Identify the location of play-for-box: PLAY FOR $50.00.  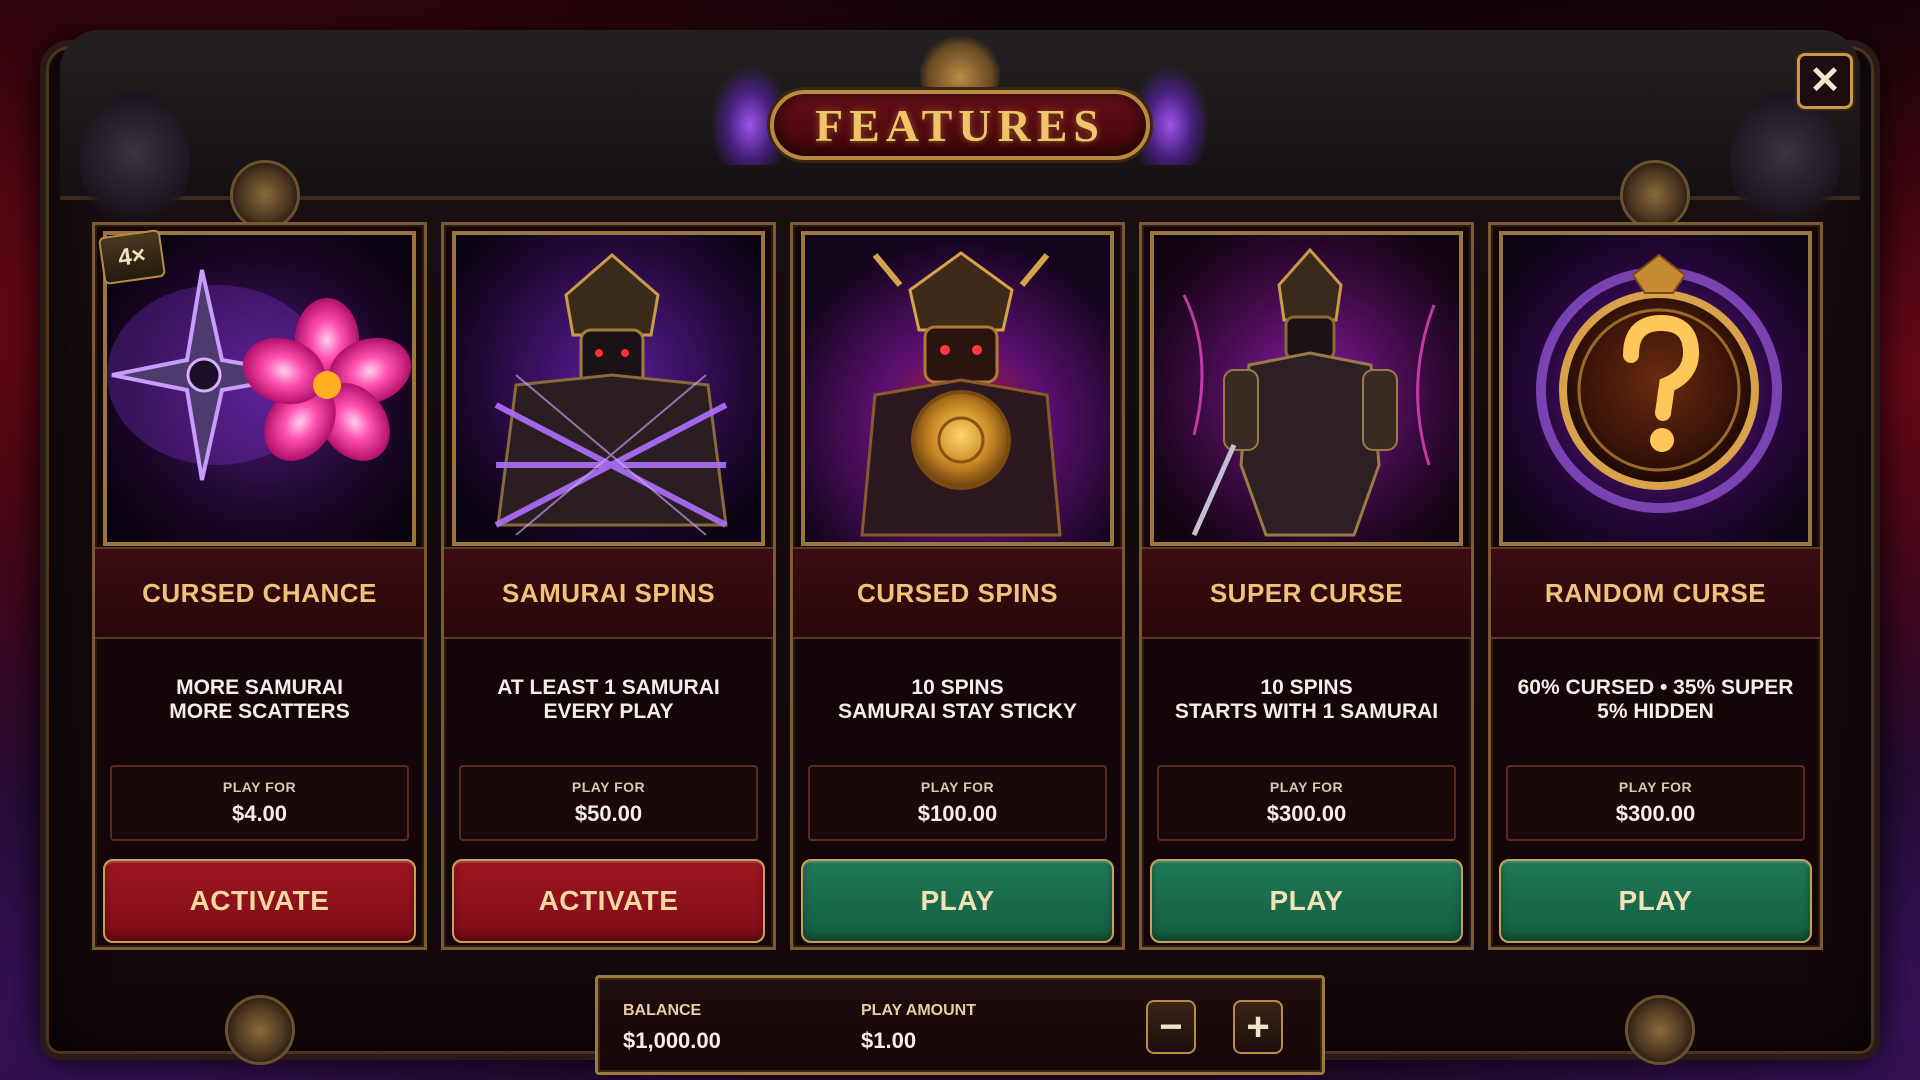
(608, 803).